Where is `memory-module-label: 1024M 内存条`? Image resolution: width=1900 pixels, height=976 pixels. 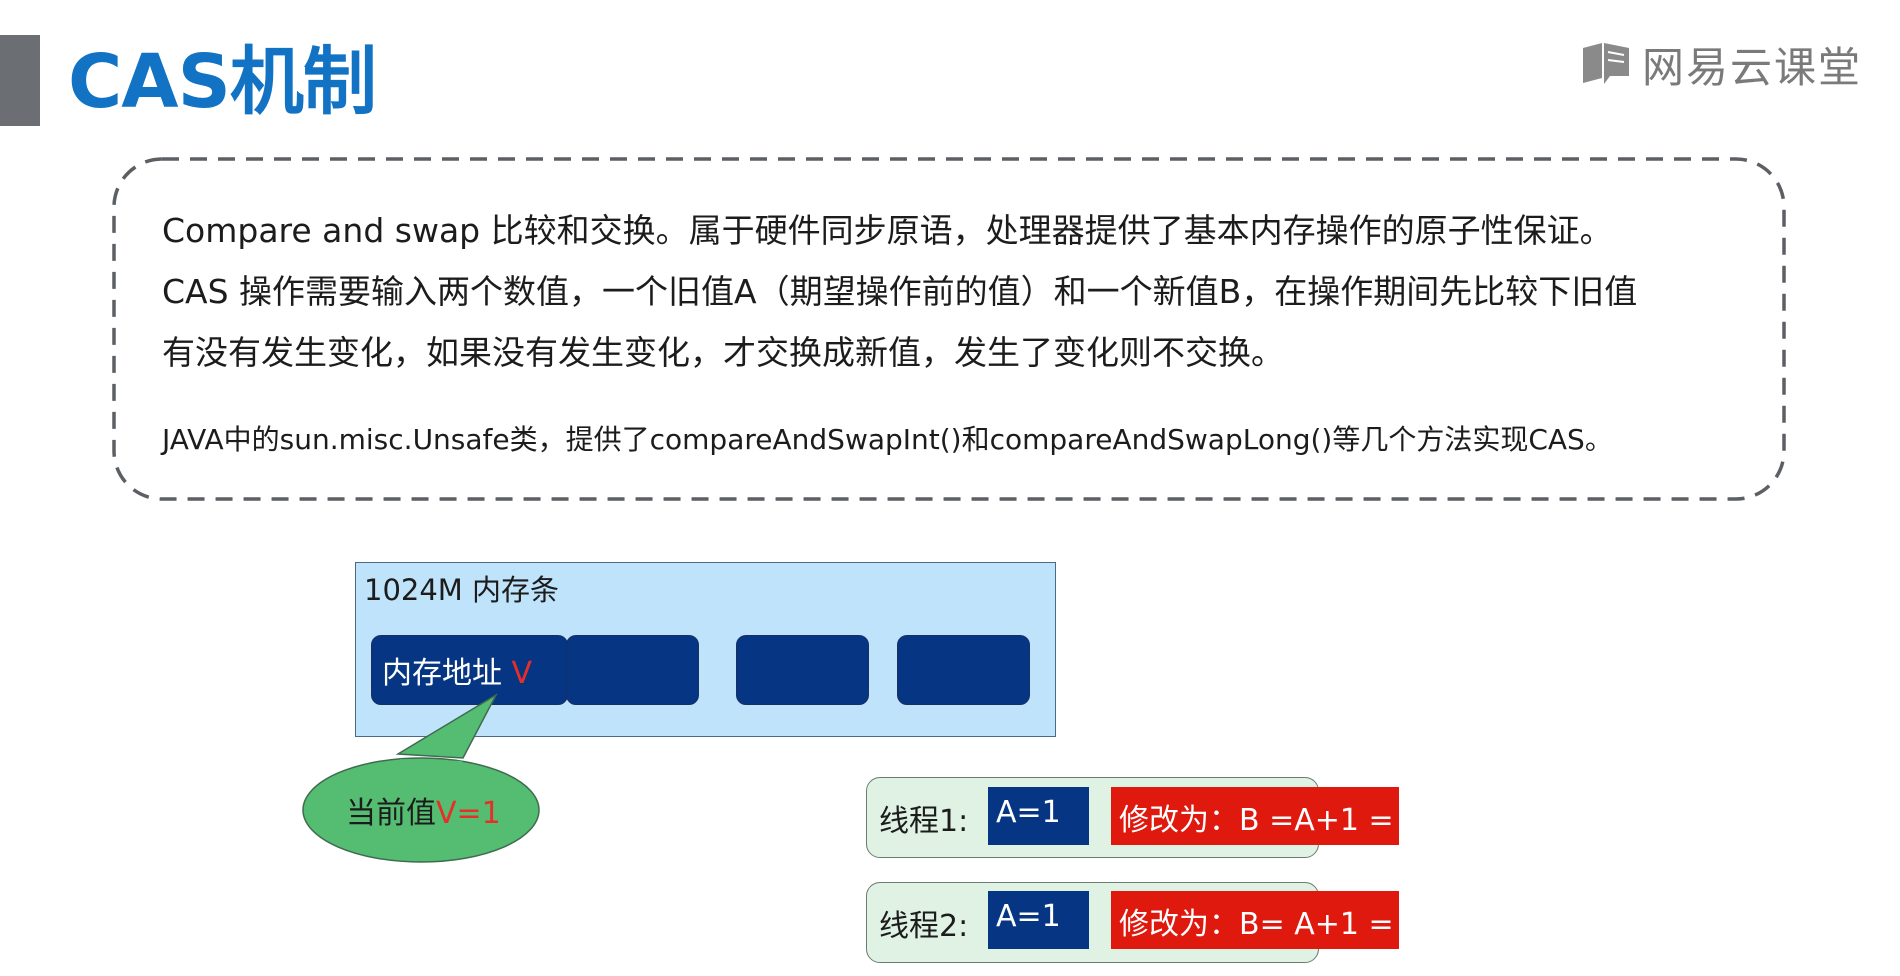
memory-module-label: 1024M 内存条 is located at coordinates (462, 590).